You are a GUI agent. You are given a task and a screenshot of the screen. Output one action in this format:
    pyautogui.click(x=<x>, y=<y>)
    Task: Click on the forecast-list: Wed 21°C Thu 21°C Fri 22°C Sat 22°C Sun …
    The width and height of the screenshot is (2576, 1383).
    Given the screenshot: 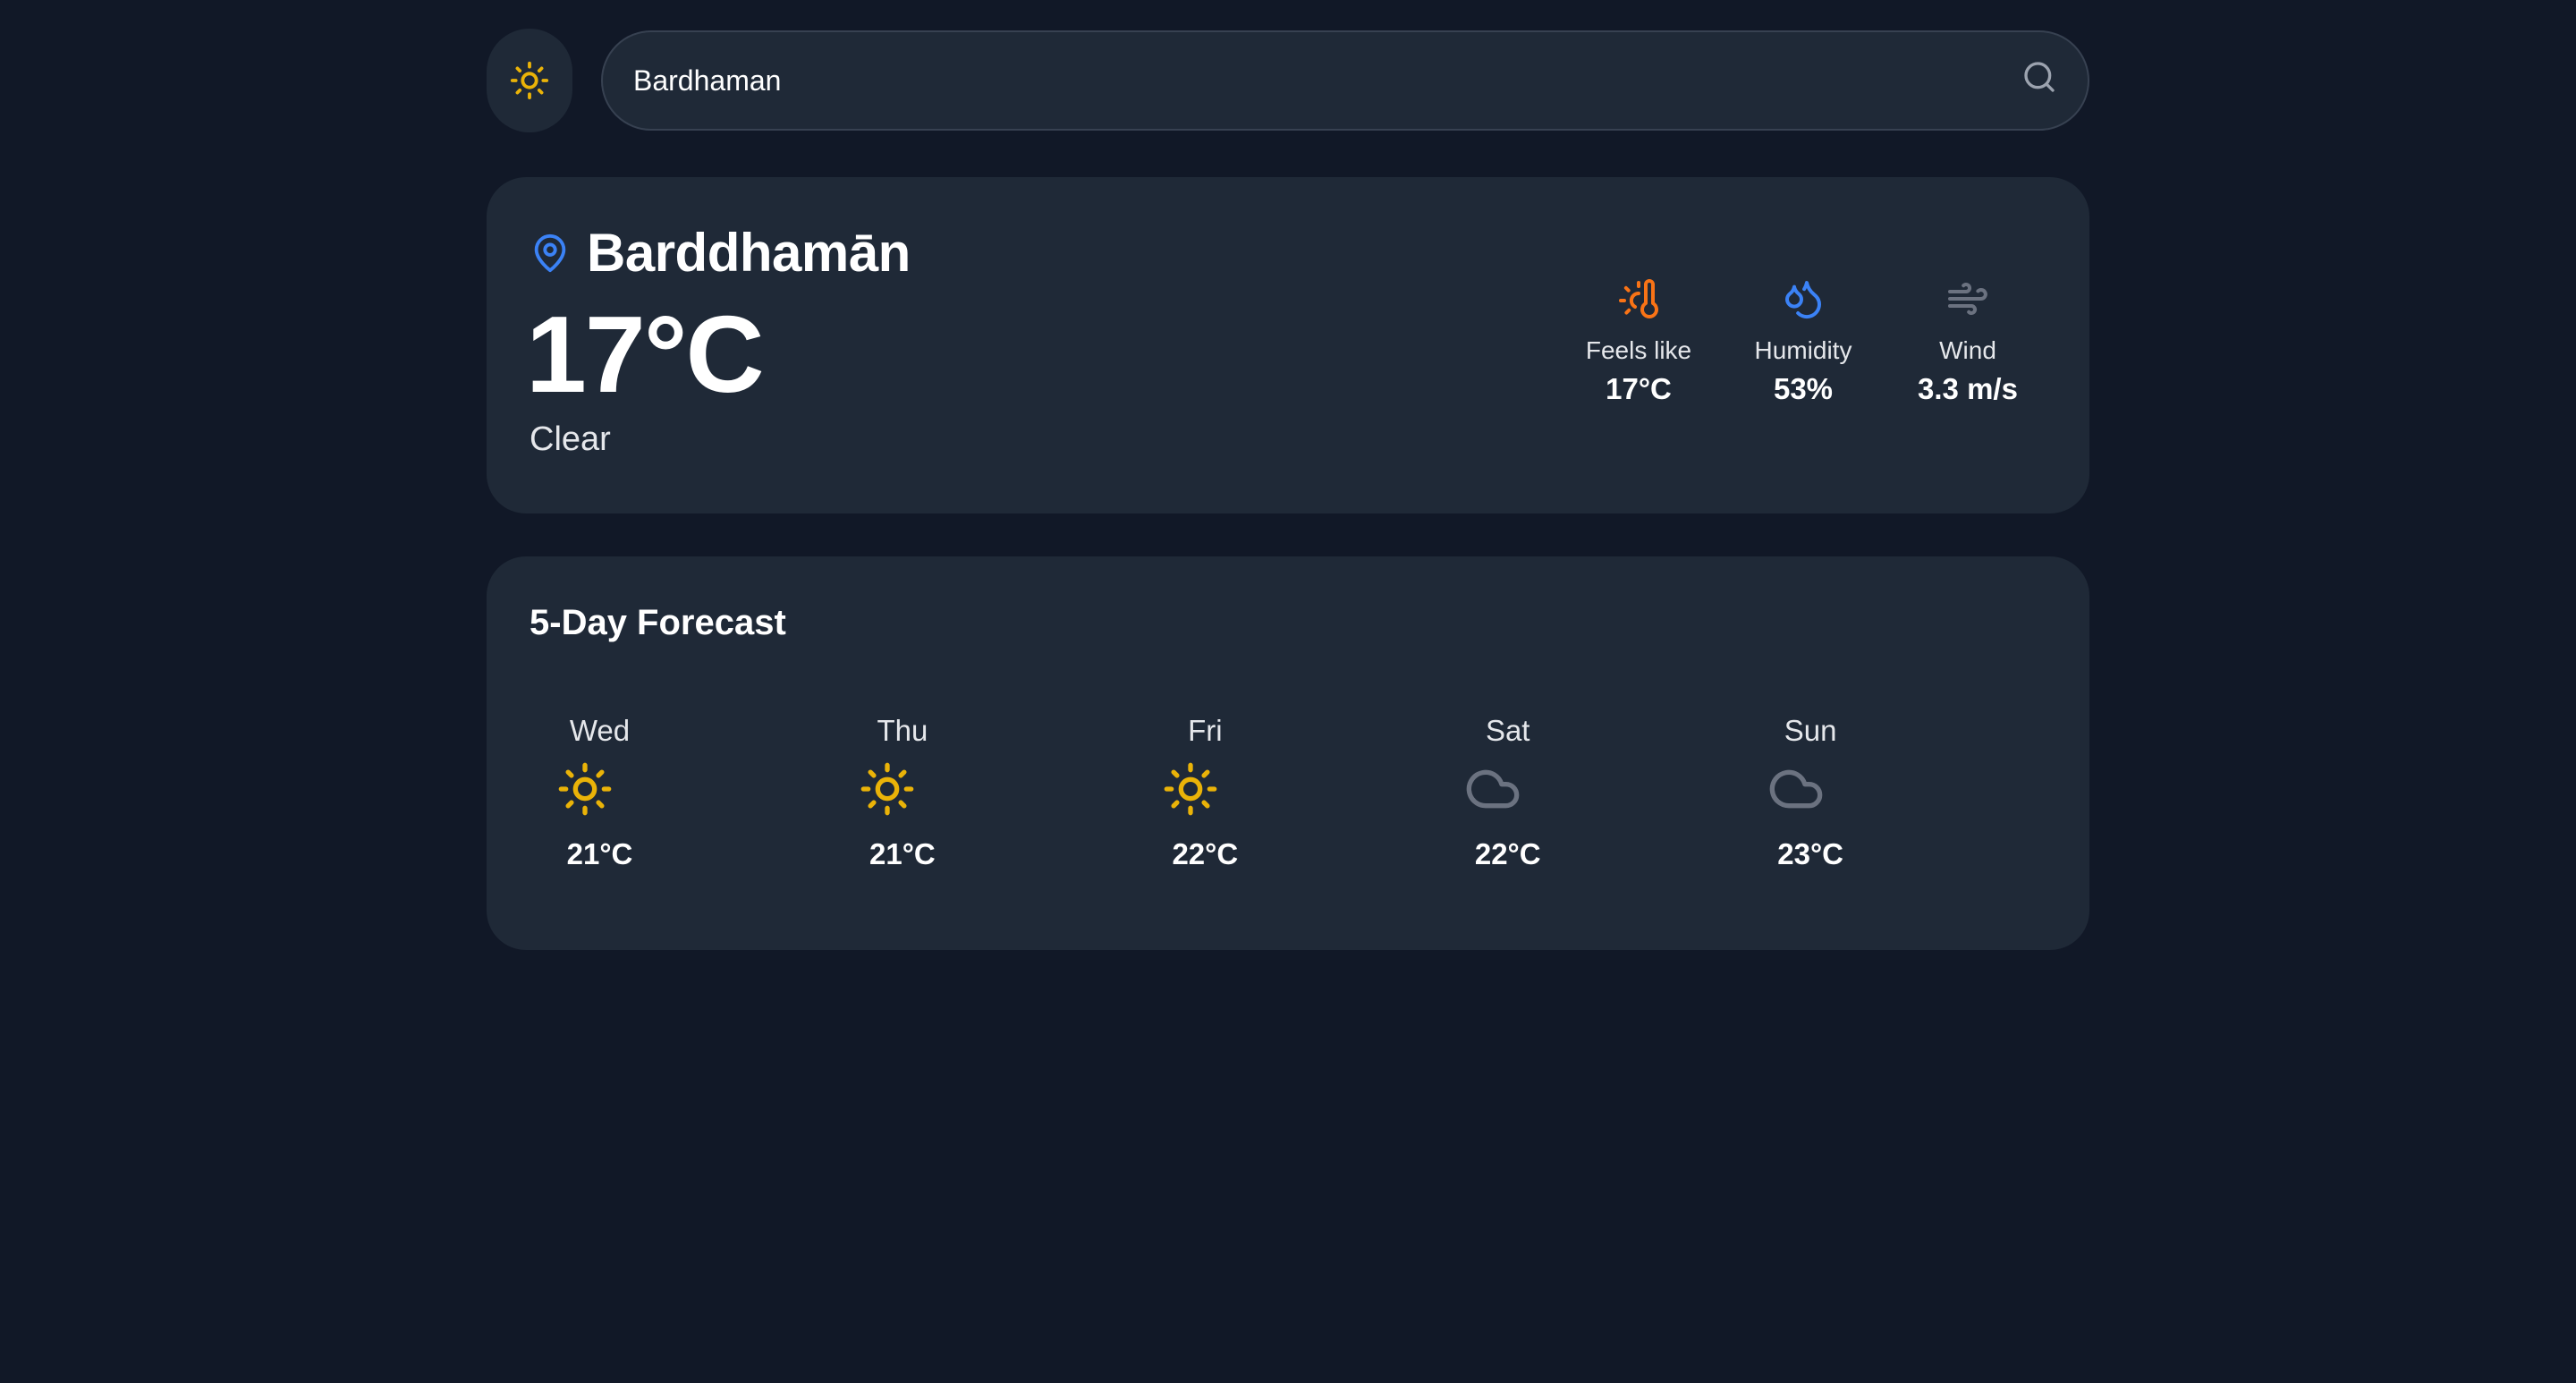 What is the action you would take?
    pyautogui.click(x=1286, y=804)
    